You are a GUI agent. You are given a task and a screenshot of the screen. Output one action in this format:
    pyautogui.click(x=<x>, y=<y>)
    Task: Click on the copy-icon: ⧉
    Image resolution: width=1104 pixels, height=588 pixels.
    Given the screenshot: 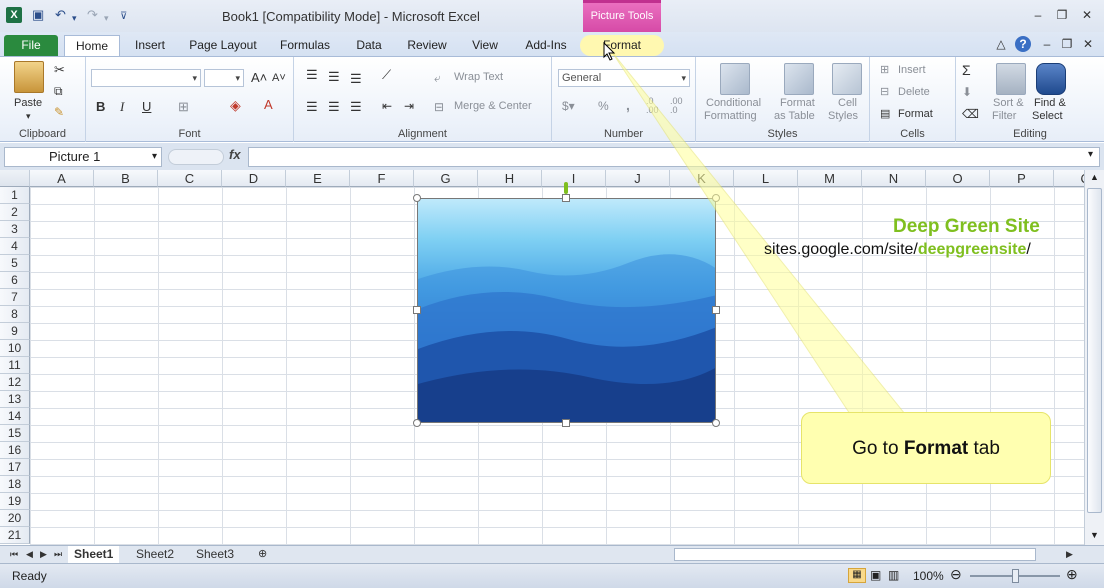 What is the action you would take?
    pyautogui.click(x=58, y=91)
    